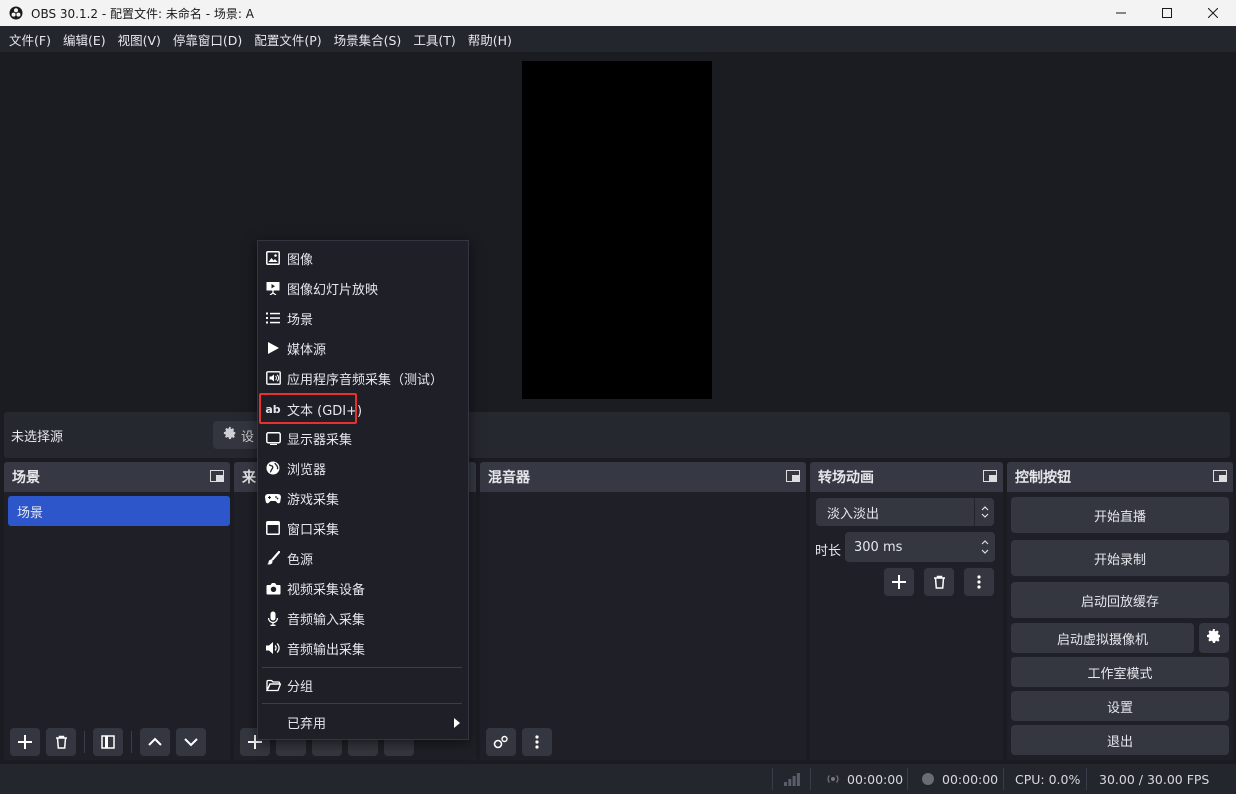  I want to click on menu-item-label: 色源, so click(300, 560).